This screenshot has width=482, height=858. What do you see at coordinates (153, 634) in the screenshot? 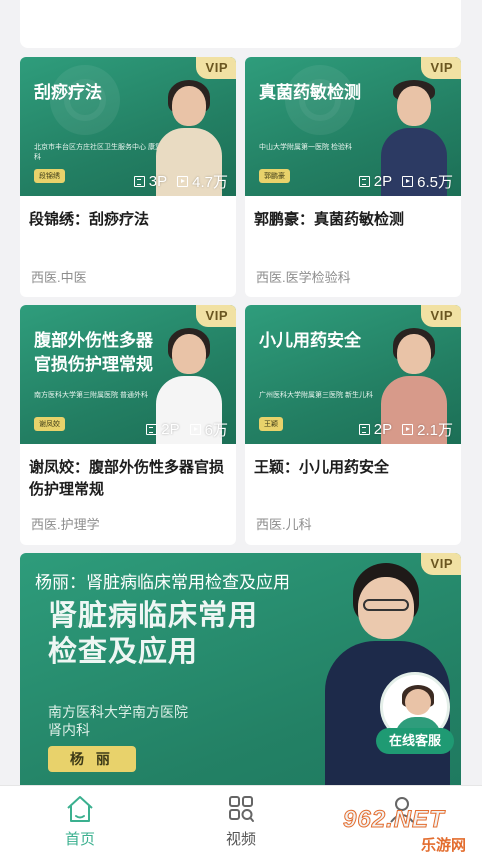
I see `banner-headline: 肾脏病临床常用 检查及应用` at bounding box center [153, 634].